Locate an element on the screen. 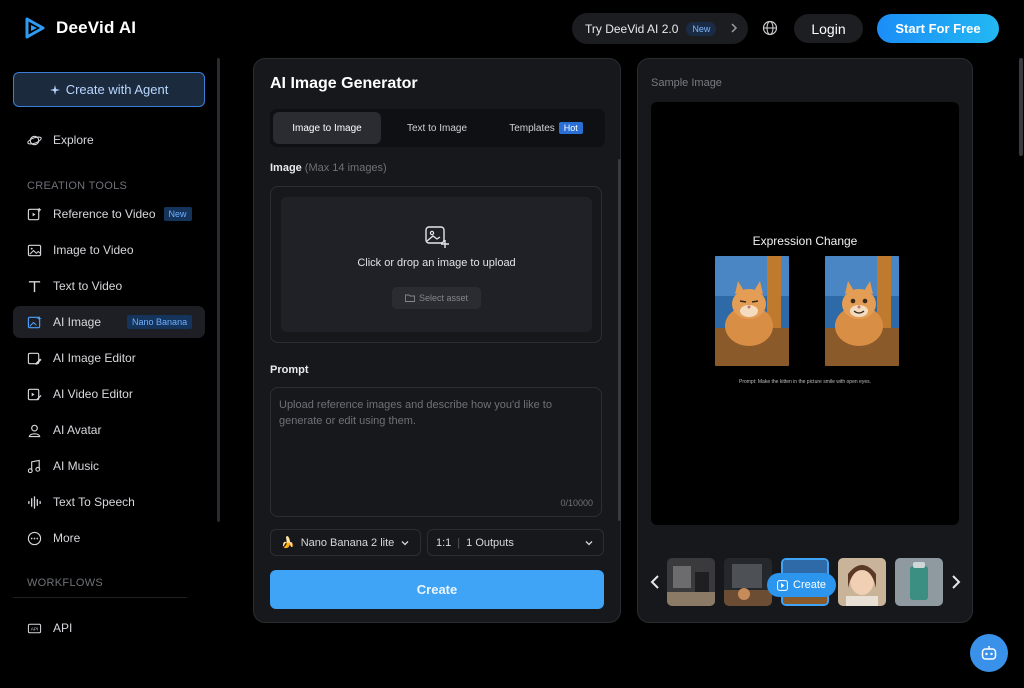  folder-icon is located at coordinates (410, 298).